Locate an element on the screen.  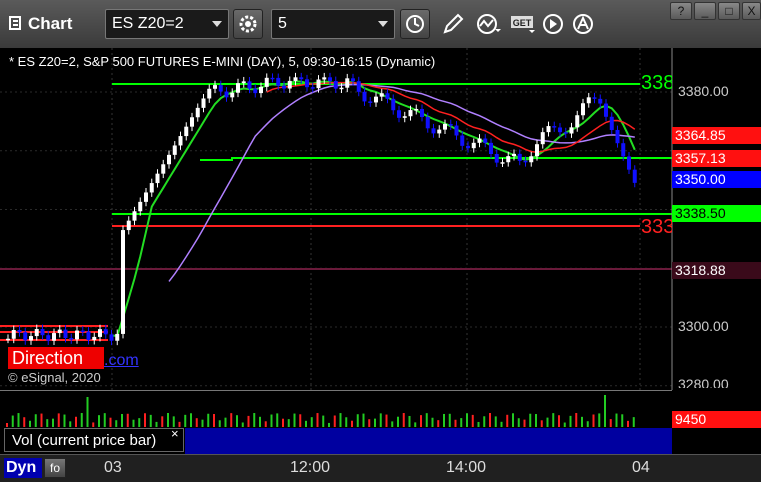
play-button is located at coordinates (553, 24).